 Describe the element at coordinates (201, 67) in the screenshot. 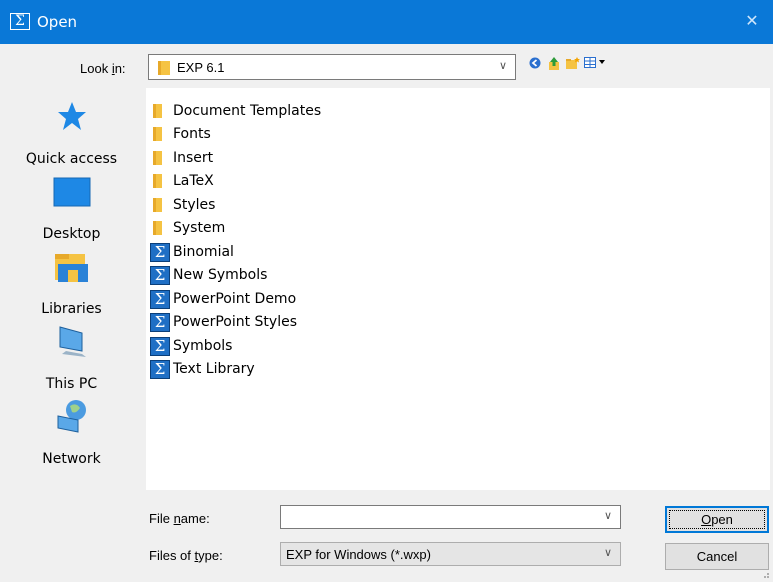

I see `look-in-value: EXP 6.1` at that location.